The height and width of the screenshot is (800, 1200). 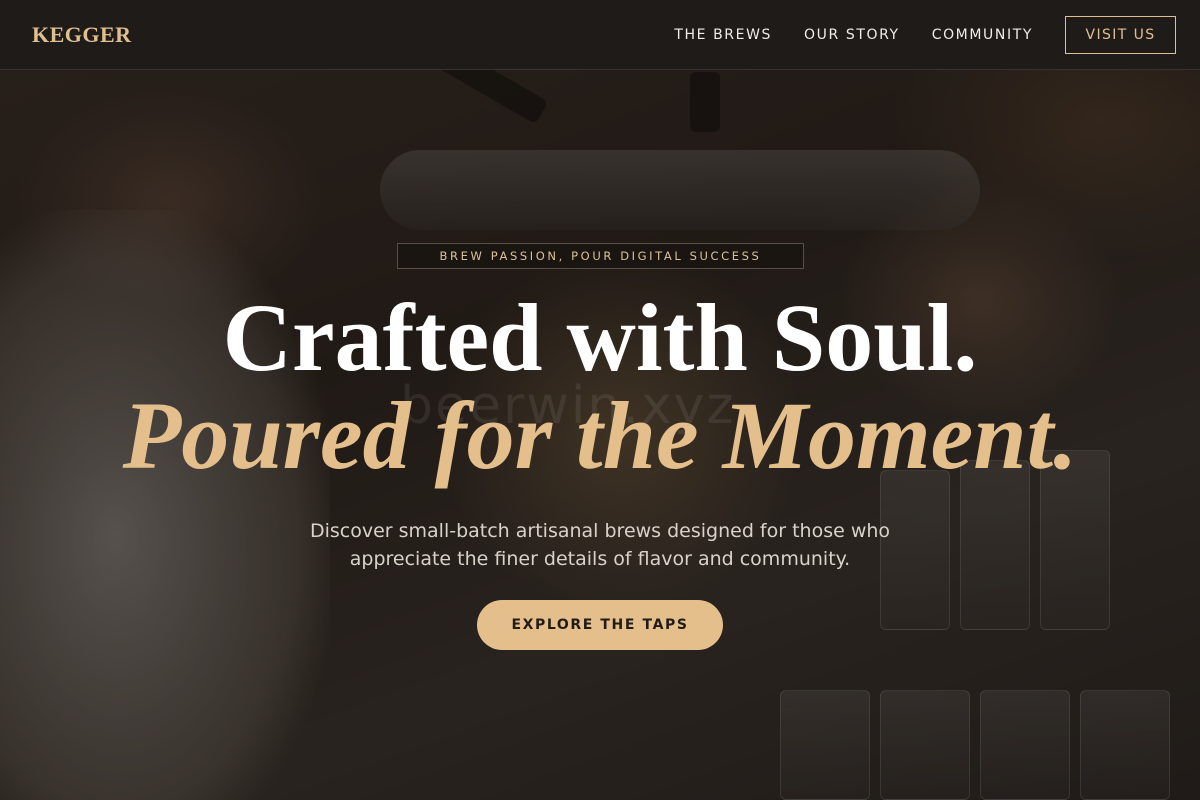 What do you see at coordinates (600, 625) in the screenshot?
I see `explore-taps-button: EXPLORE THE TAPS` at bounding box center [600, 625].